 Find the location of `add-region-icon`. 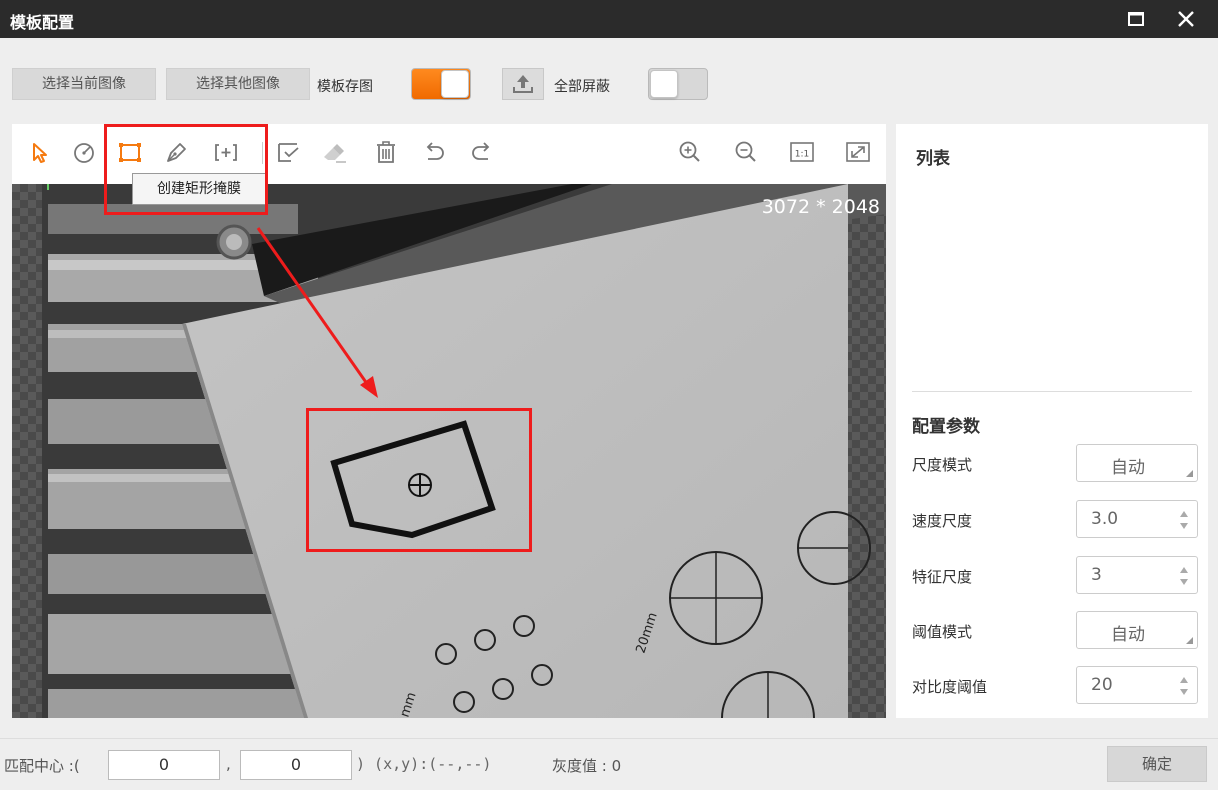

add-region-icon is located at coordinates (226, 152).